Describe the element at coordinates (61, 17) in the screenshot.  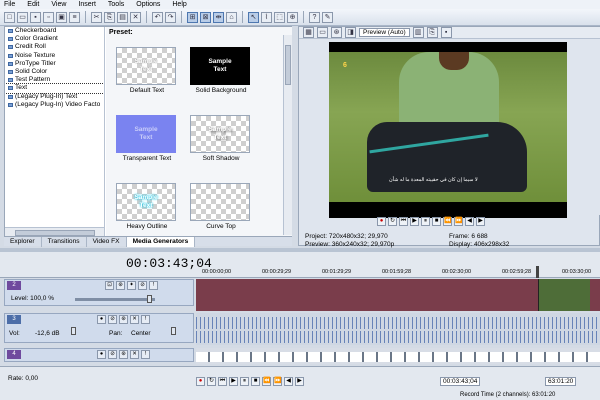
I see `render-icon: ▣` at that location.